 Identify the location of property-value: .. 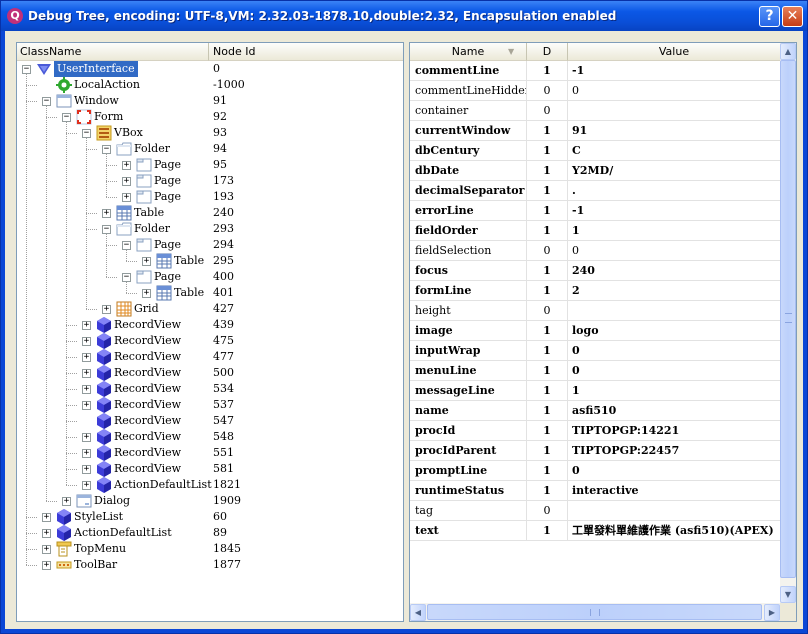
(674, 190).